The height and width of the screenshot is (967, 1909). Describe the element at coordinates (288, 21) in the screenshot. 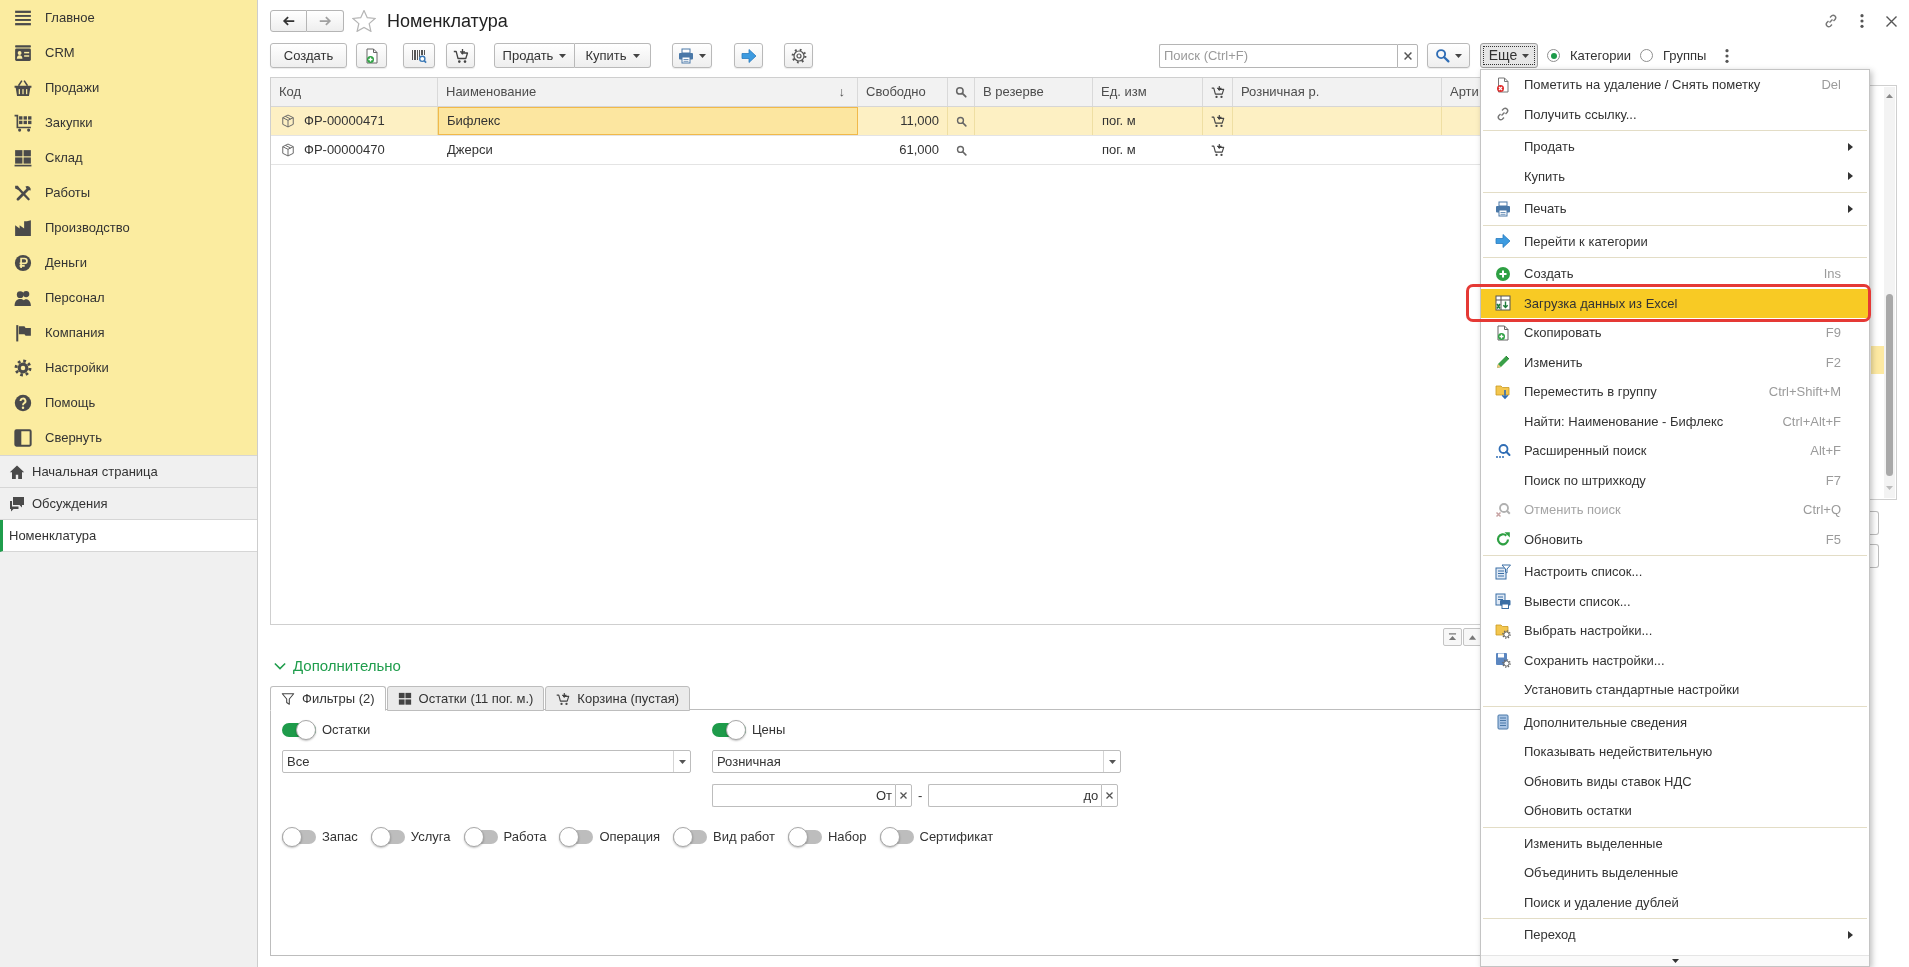

I see `back-button` at that location.